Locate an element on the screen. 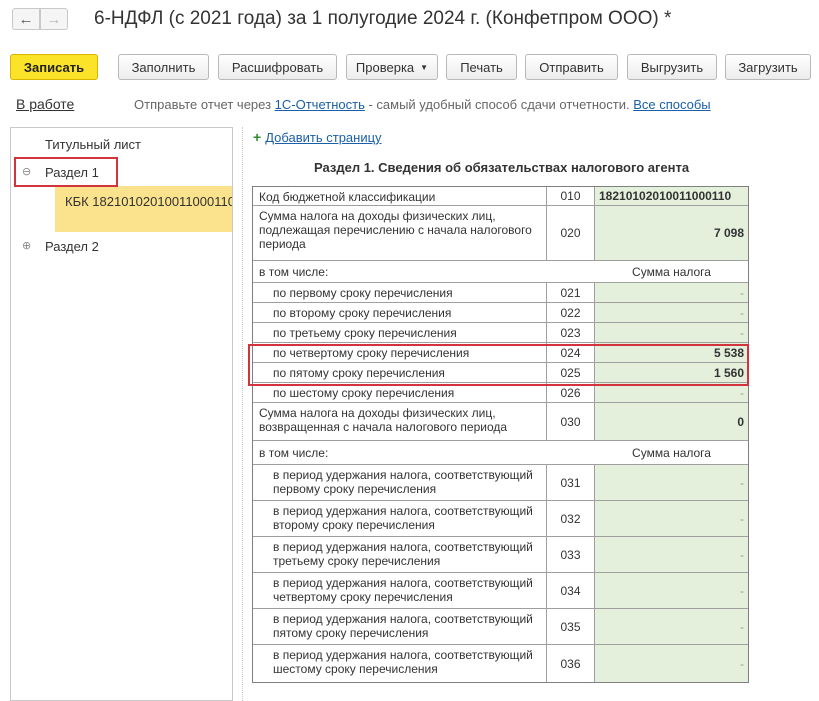 This screenshot has width=819, height=701. tree-item-label: КБК 18210102010011000110 is located at coordinates (148, 201).